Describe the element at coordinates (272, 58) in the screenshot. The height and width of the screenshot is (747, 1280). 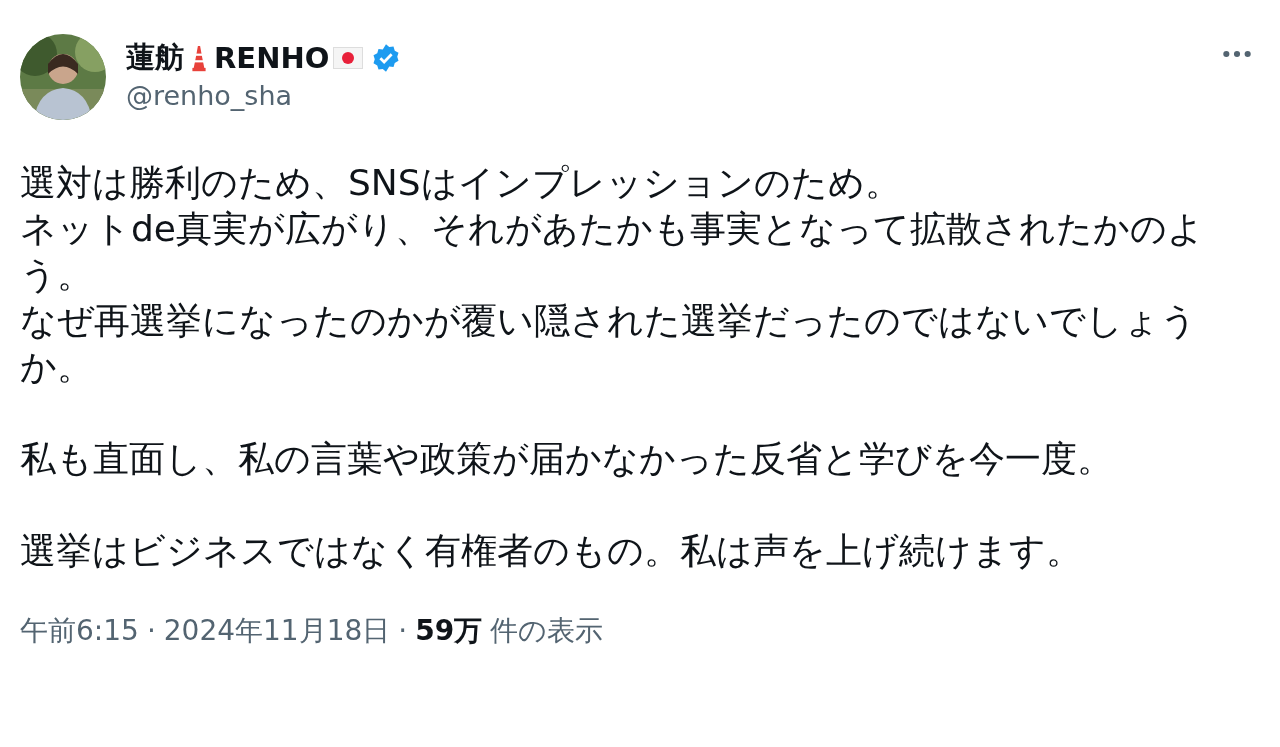
I see `user-name: RENHO` at that location.